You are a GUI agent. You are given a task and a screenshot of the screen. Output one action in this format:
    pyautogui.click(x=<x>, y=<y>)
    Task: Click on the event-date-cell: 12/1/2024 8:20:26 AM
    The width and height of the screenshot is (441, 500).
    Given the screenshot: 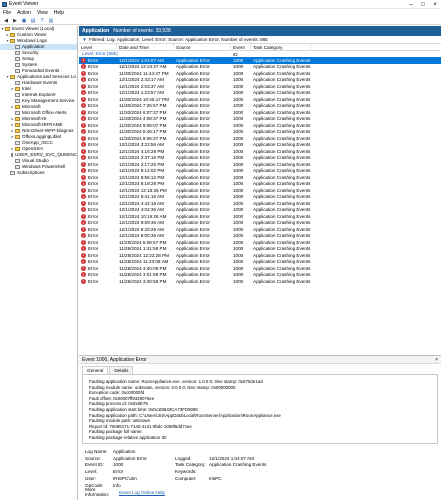 What is the action you would take?
    pyautogui.click(x=141, y=229)
    